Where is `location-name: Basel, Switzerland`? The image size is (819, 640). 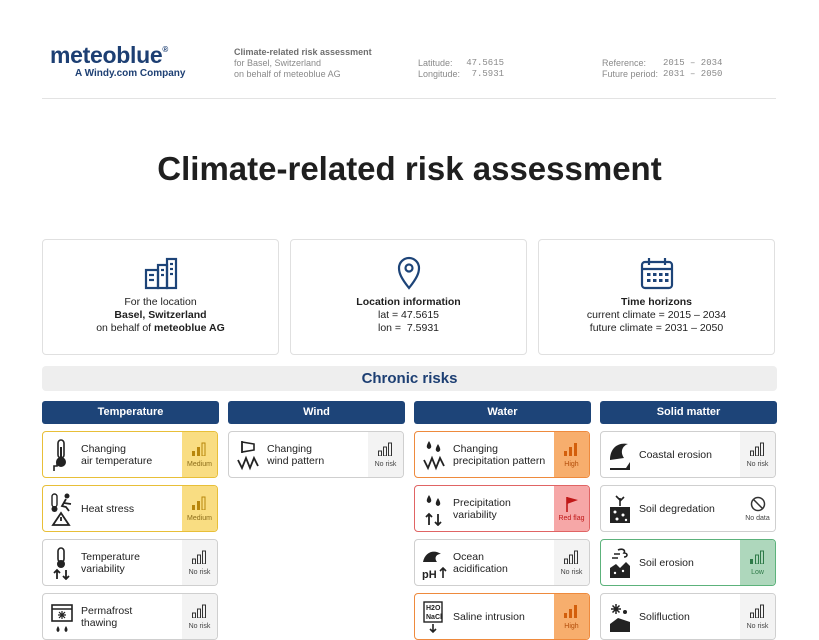
location-name: Basel, Switzerland is located at coordinates (160, 315).